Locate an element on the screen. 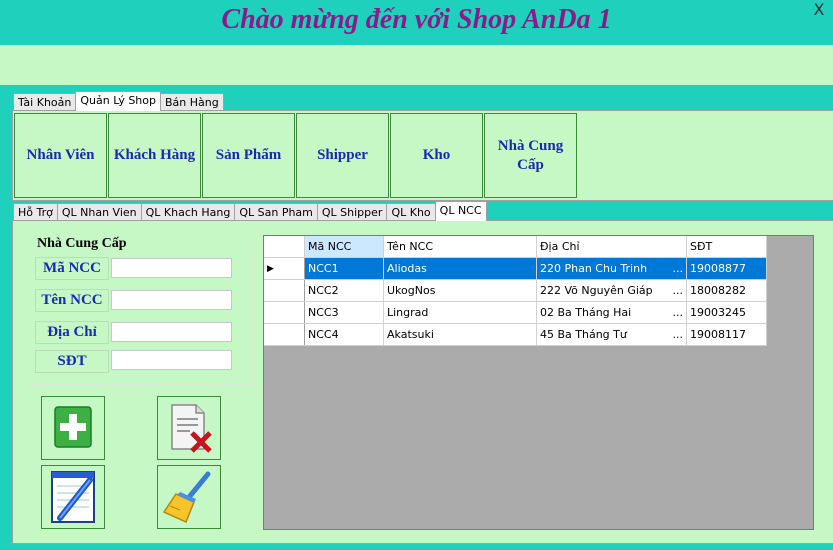  notepad-edit-icon is located at coordinates (73, 497).